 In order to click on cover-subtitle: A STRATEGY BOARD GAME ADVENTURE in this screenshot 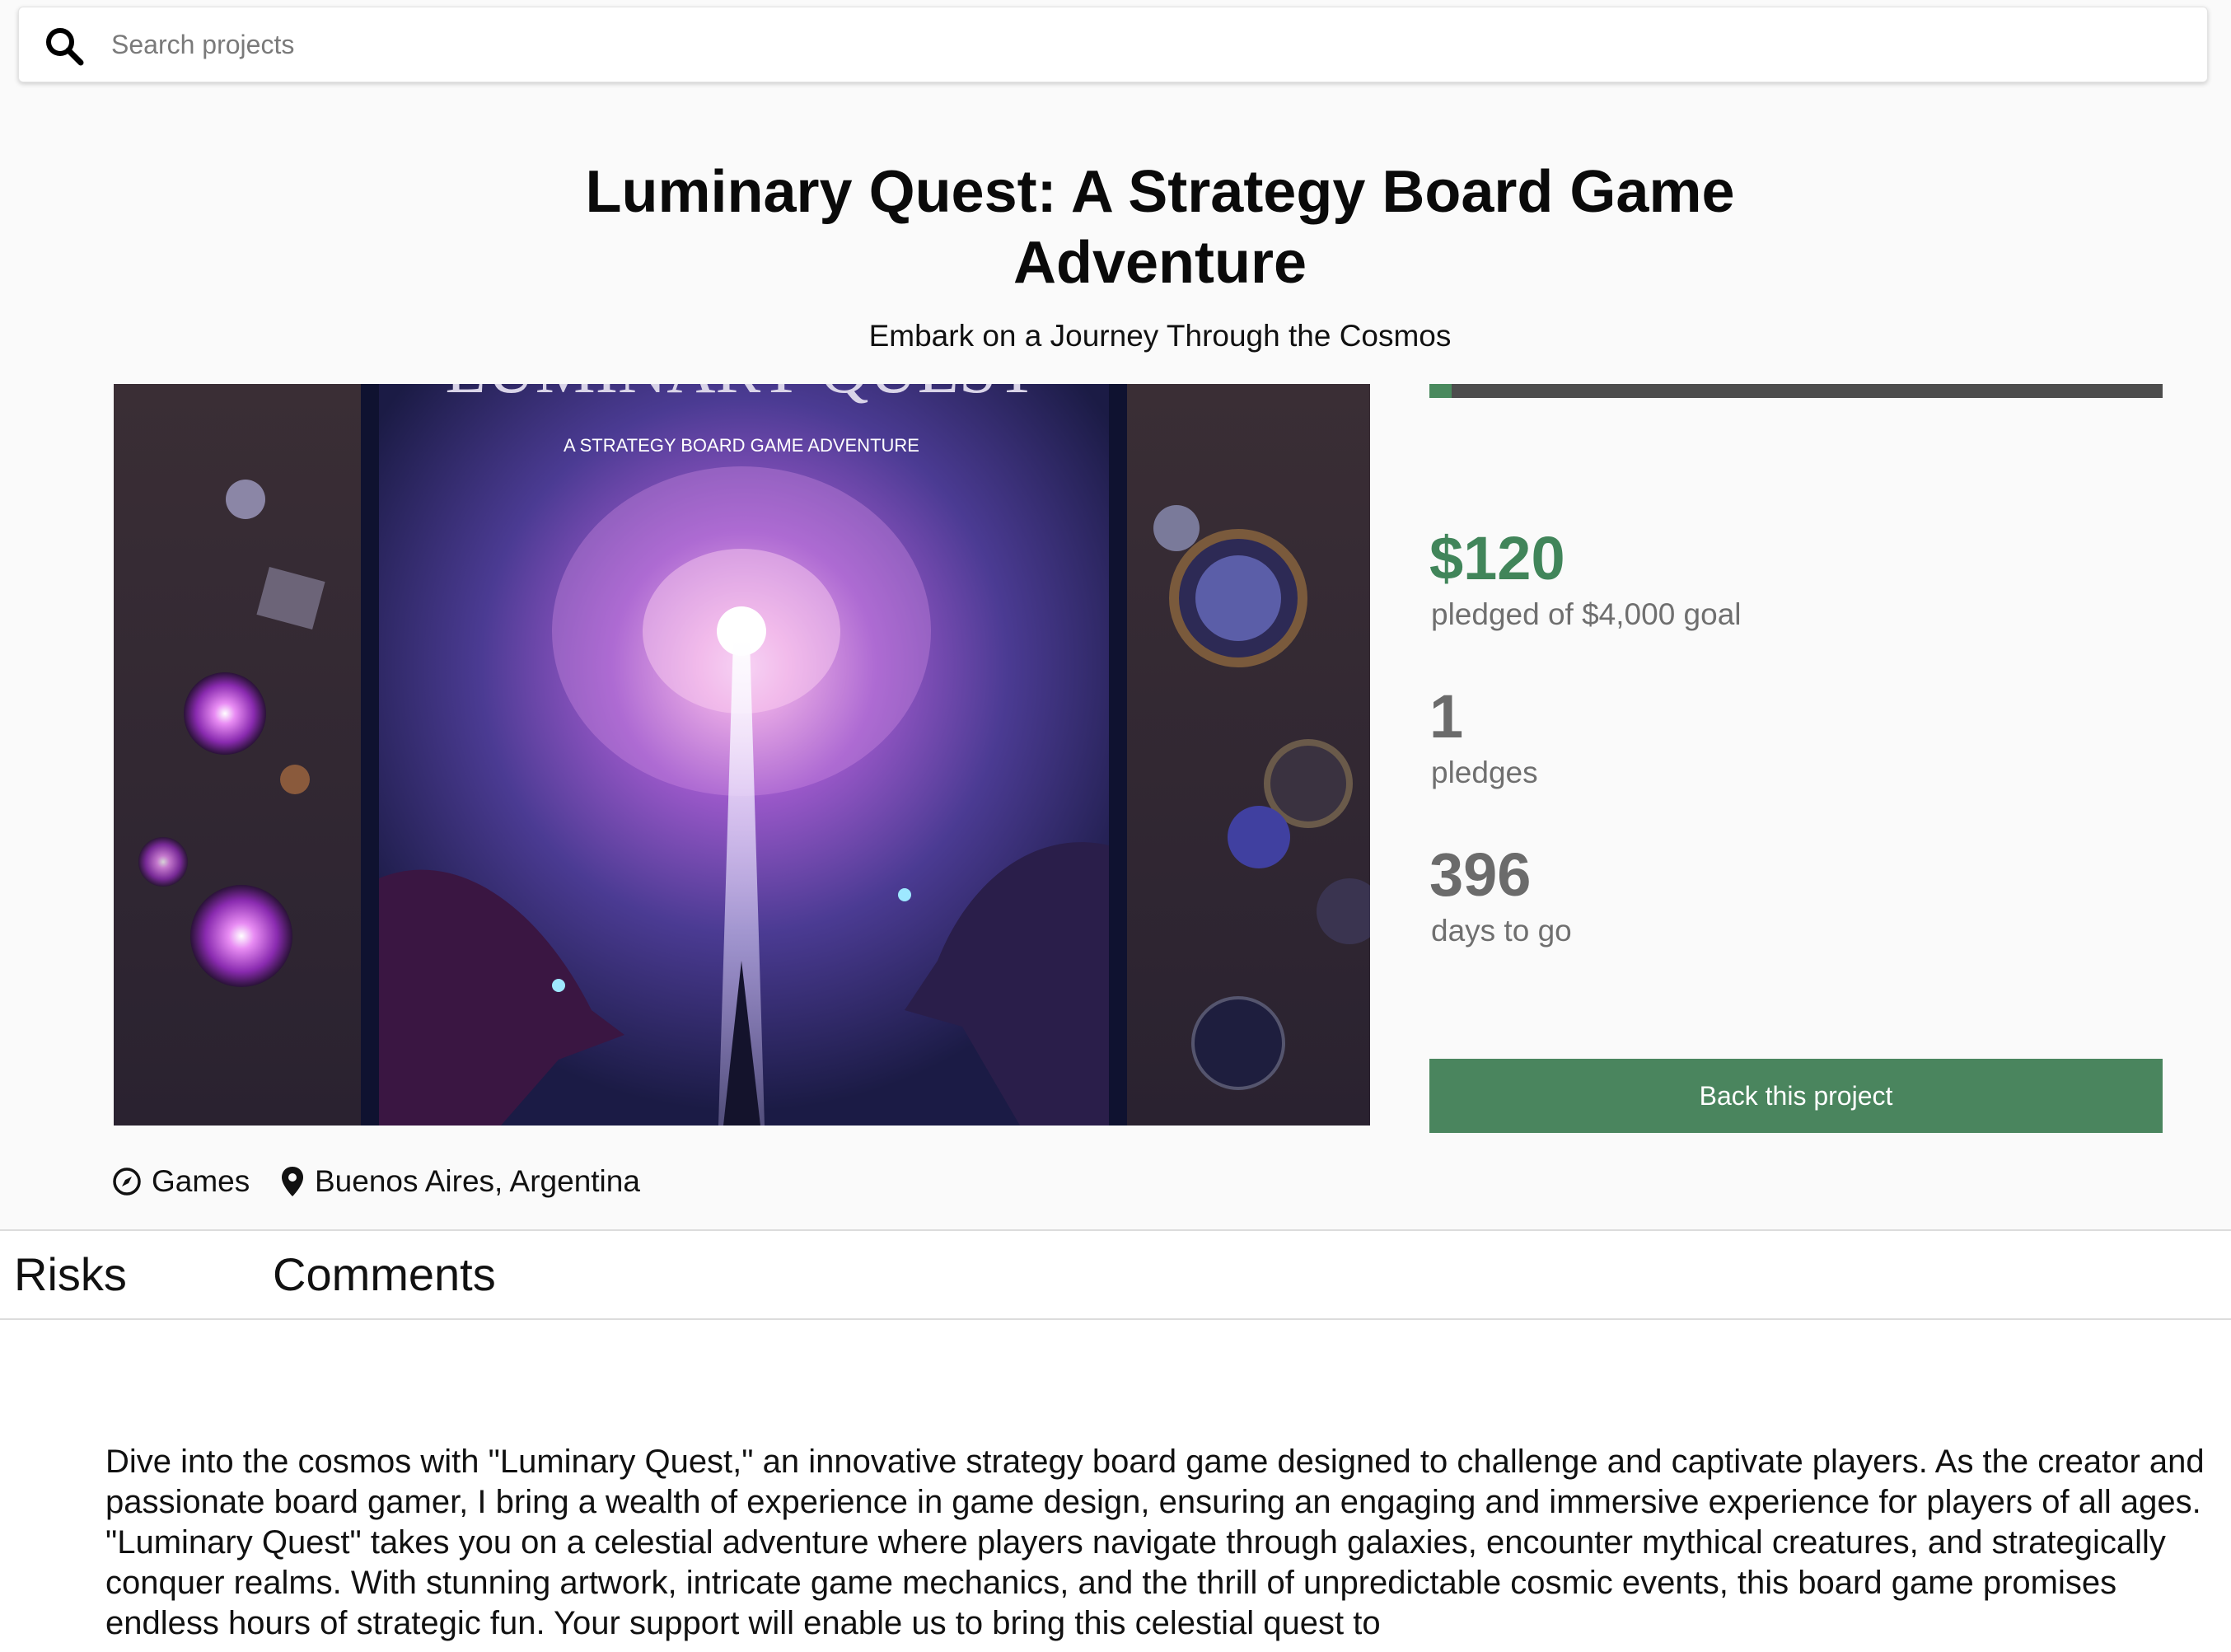, I will do `click(741, 445)`.